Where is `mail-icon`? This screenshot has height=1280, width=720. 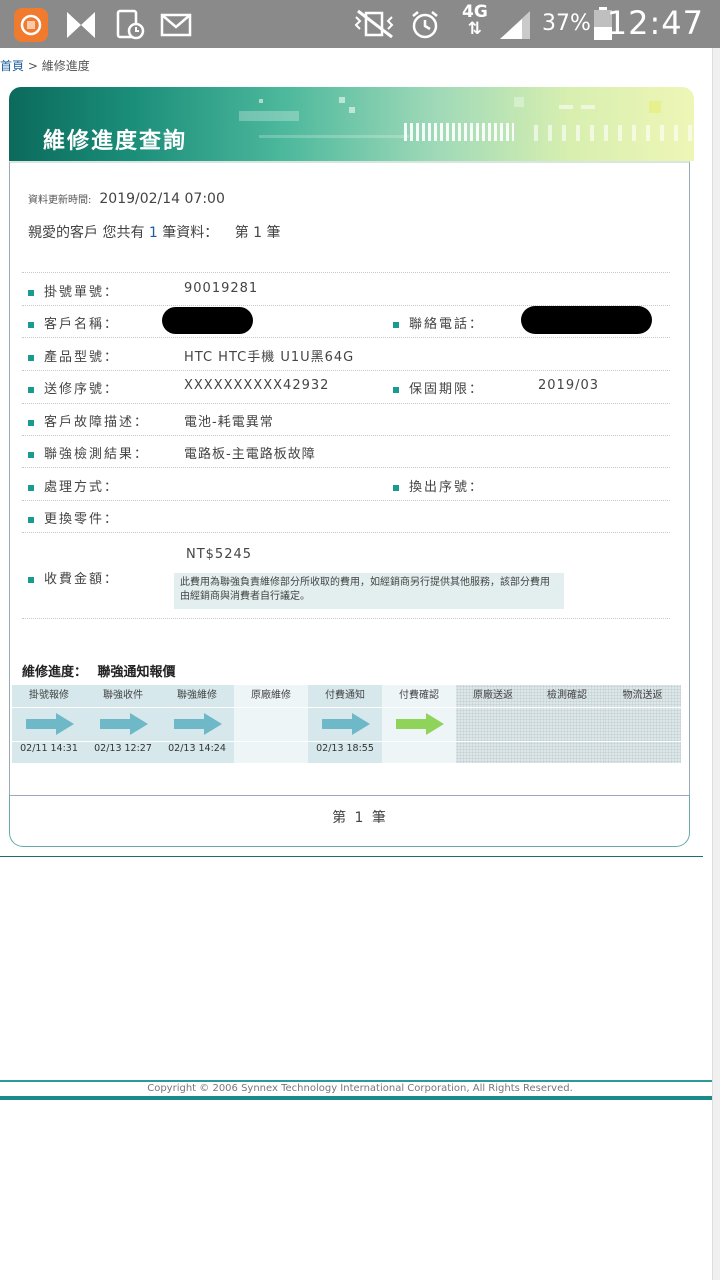 mail-icon is located at coordinates (177, 25).